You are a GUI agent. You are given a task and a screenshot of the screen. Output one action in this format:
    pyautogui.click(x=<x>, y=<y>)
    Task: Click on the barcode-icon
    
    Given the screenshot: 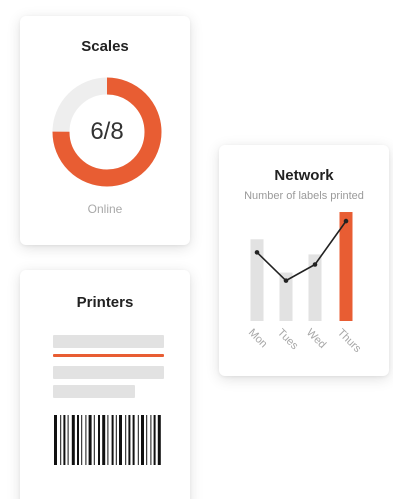 What is the action you would take?
    pyautogui.click(x=107, y=440)
    